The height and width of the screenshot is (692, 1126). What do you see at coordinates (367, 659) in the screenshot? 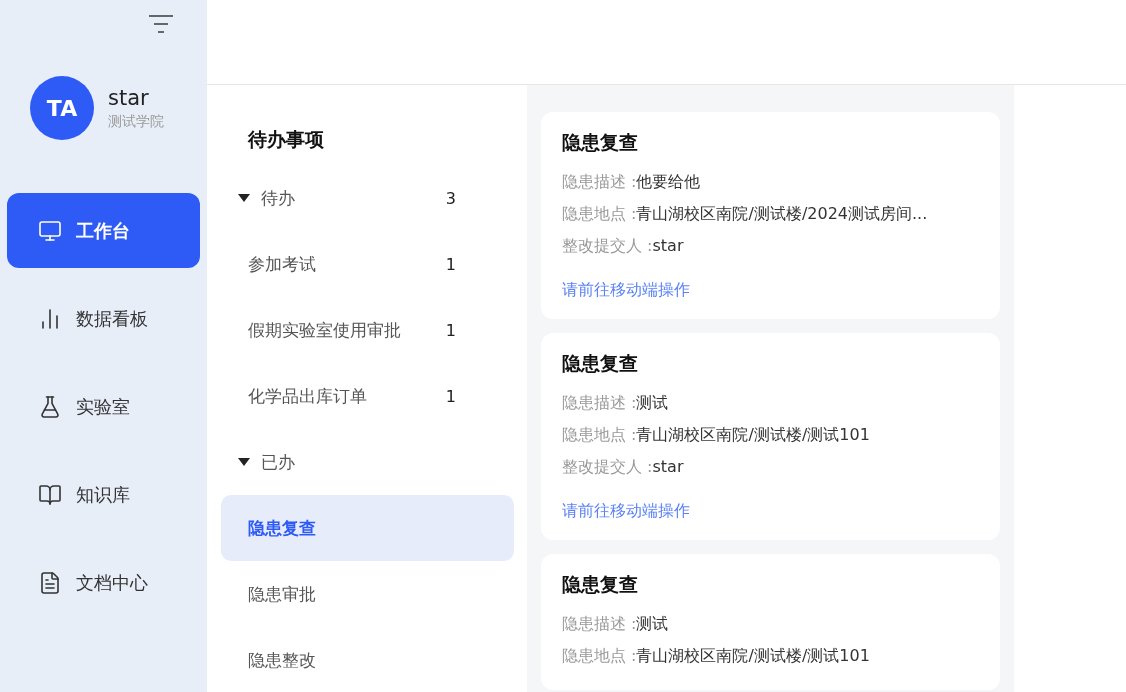
I see `list-item: 隐患整改` at bounding box center [367, 659].